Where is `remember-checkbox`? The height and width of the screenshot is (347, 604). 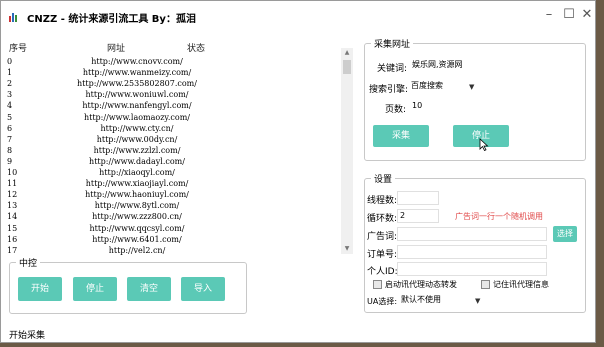 remember-checkbox is located at coordinates (485, 284).